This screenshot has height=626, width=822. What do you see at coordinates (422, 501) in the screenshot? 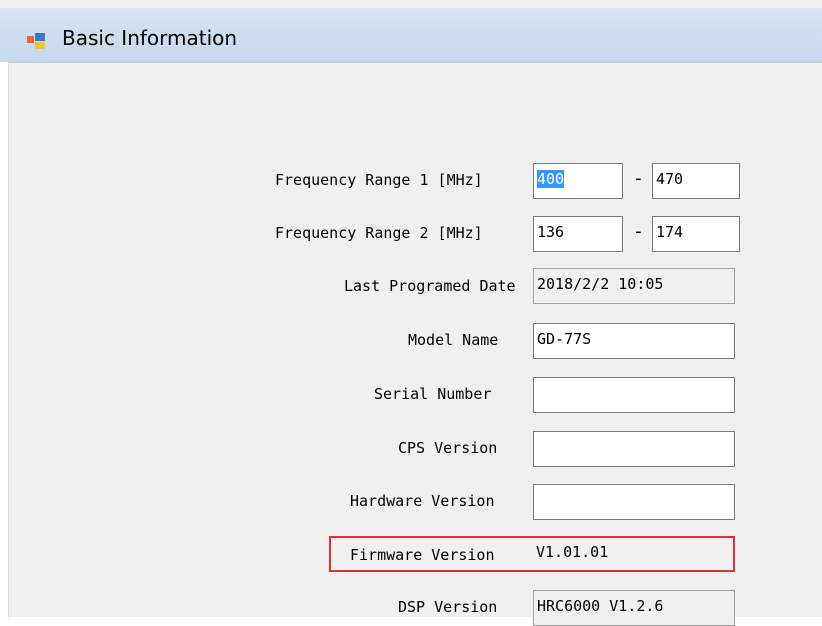
I see `hardware-version-label: Hardware Version` at bounding box center [422, 501].